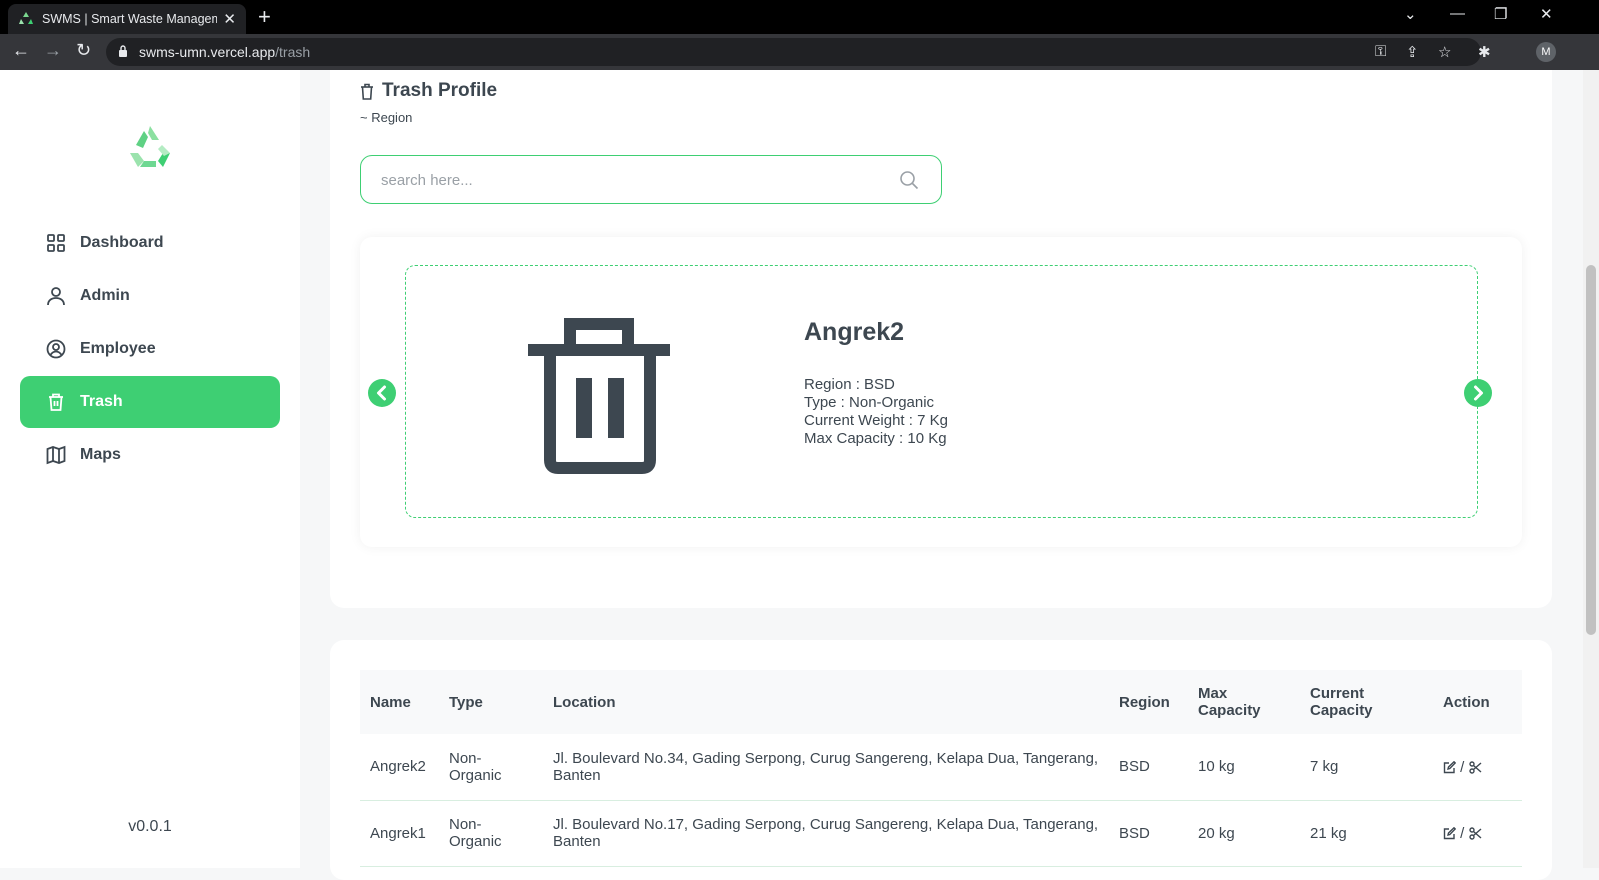 The height and width of the screenshot is (880, 1599). I want to click on sidebar-item-employee: Employee, so click(150, 349).